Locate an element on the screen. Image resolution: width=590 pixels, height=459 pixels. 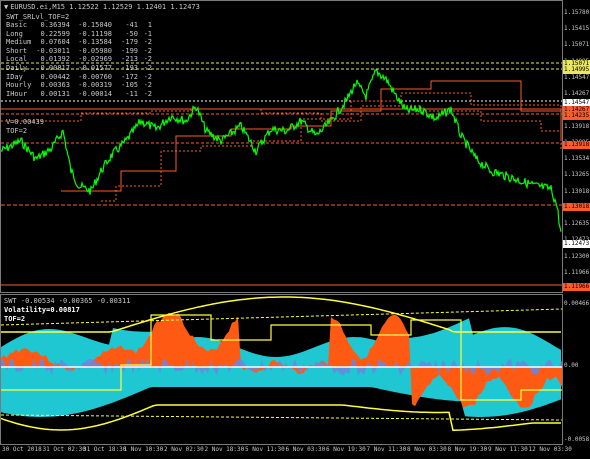
stats-cell: 0.01392 is located at coordinates (55, 59).